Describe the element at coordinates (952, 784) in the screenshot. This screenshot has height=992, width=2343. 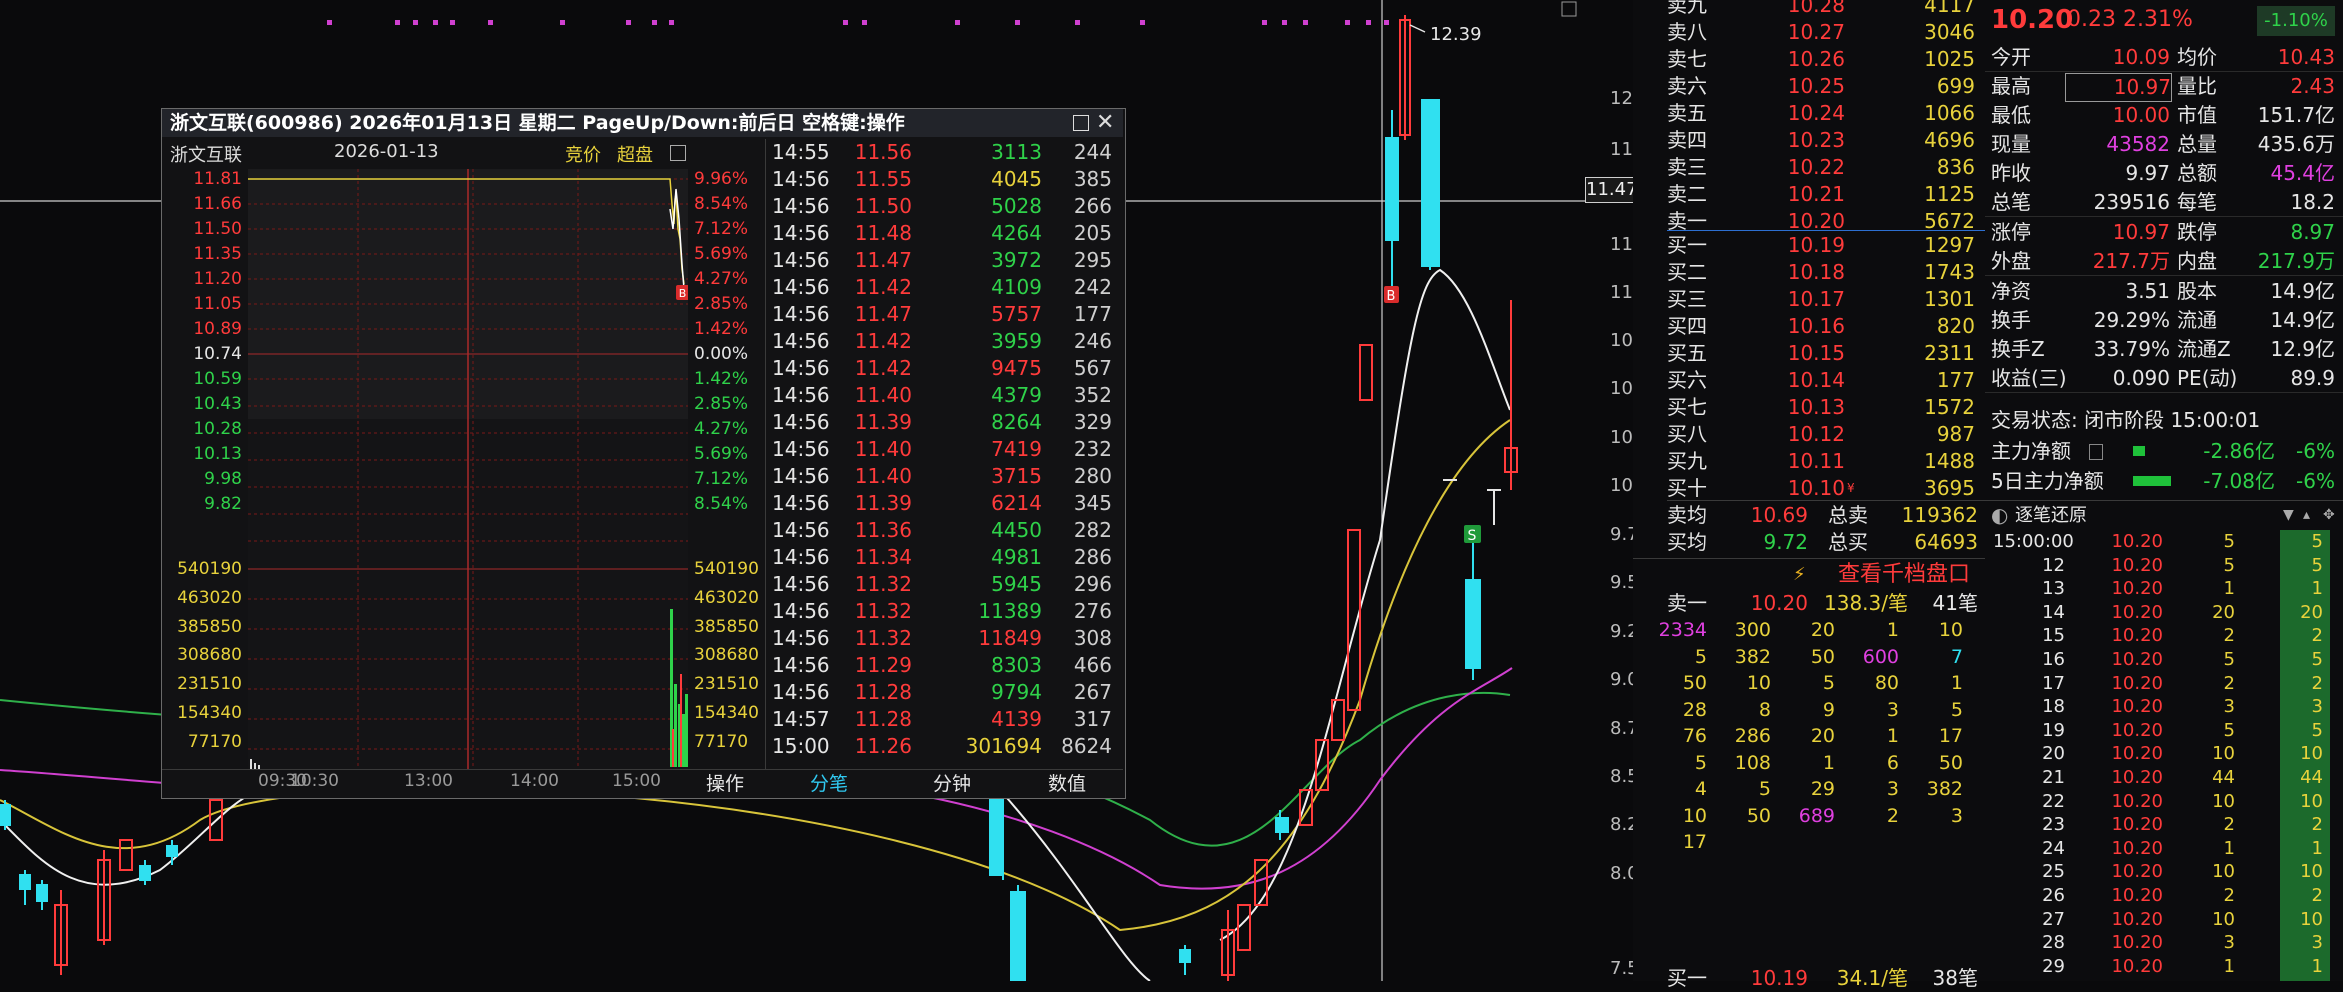
I see `tab-minutes: 分钟` at that location.